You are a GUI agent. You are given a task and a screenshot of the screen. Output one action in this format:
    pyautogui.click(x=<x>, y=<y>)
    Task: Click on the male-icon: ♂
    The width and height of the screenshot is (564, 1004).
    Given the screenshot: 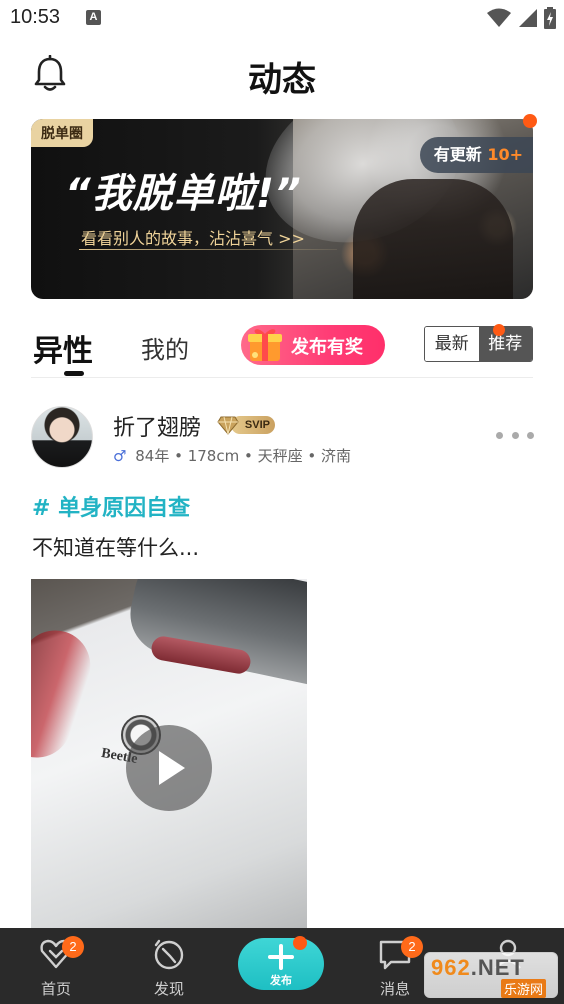 What is the action you would take?
    pyautogui.click(x=120, y=456)
    